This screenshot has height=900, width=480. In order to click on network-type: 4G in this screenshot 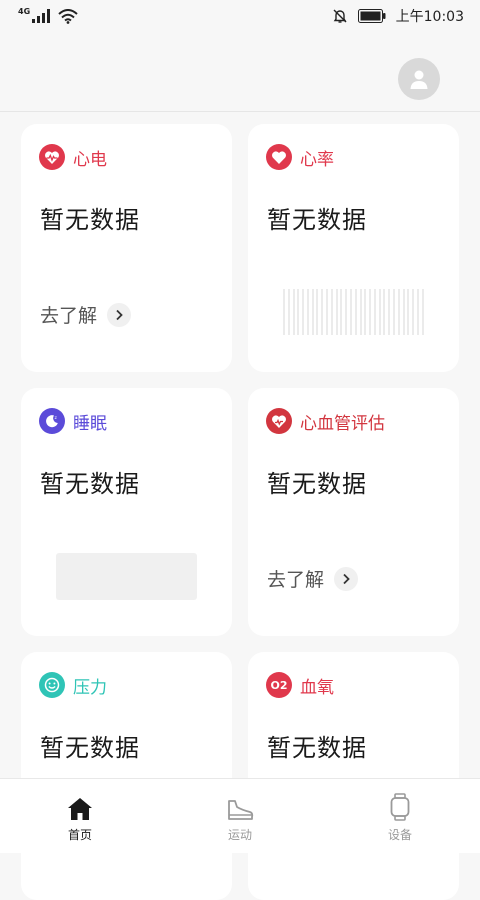, I will do `click(24, 11)`.